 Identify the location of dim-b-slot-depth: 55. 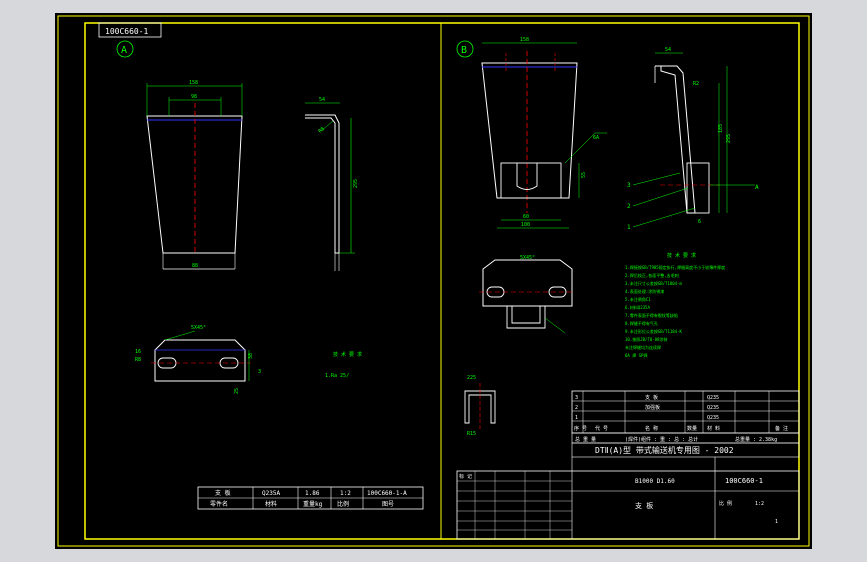
(584, 175).